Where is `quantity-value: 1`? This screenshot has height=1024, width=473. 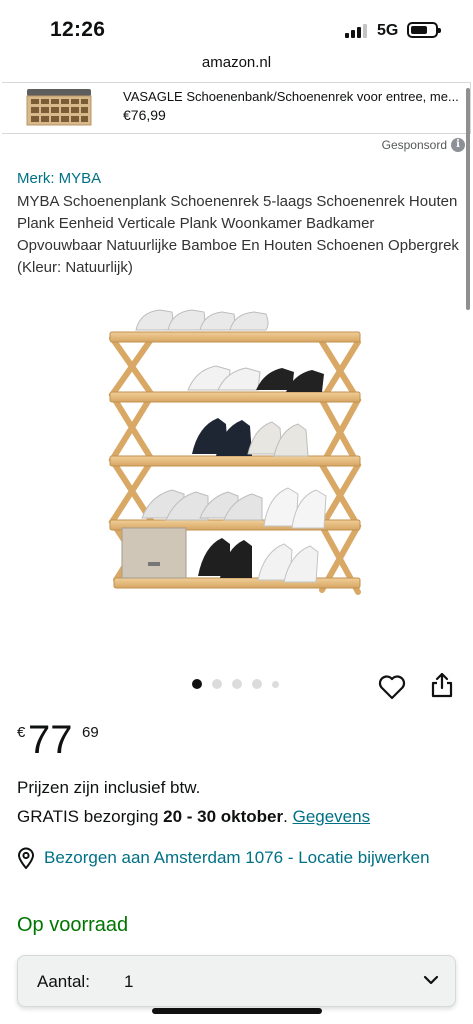 quantity-value: 1 is located at coordinates (129, 981).